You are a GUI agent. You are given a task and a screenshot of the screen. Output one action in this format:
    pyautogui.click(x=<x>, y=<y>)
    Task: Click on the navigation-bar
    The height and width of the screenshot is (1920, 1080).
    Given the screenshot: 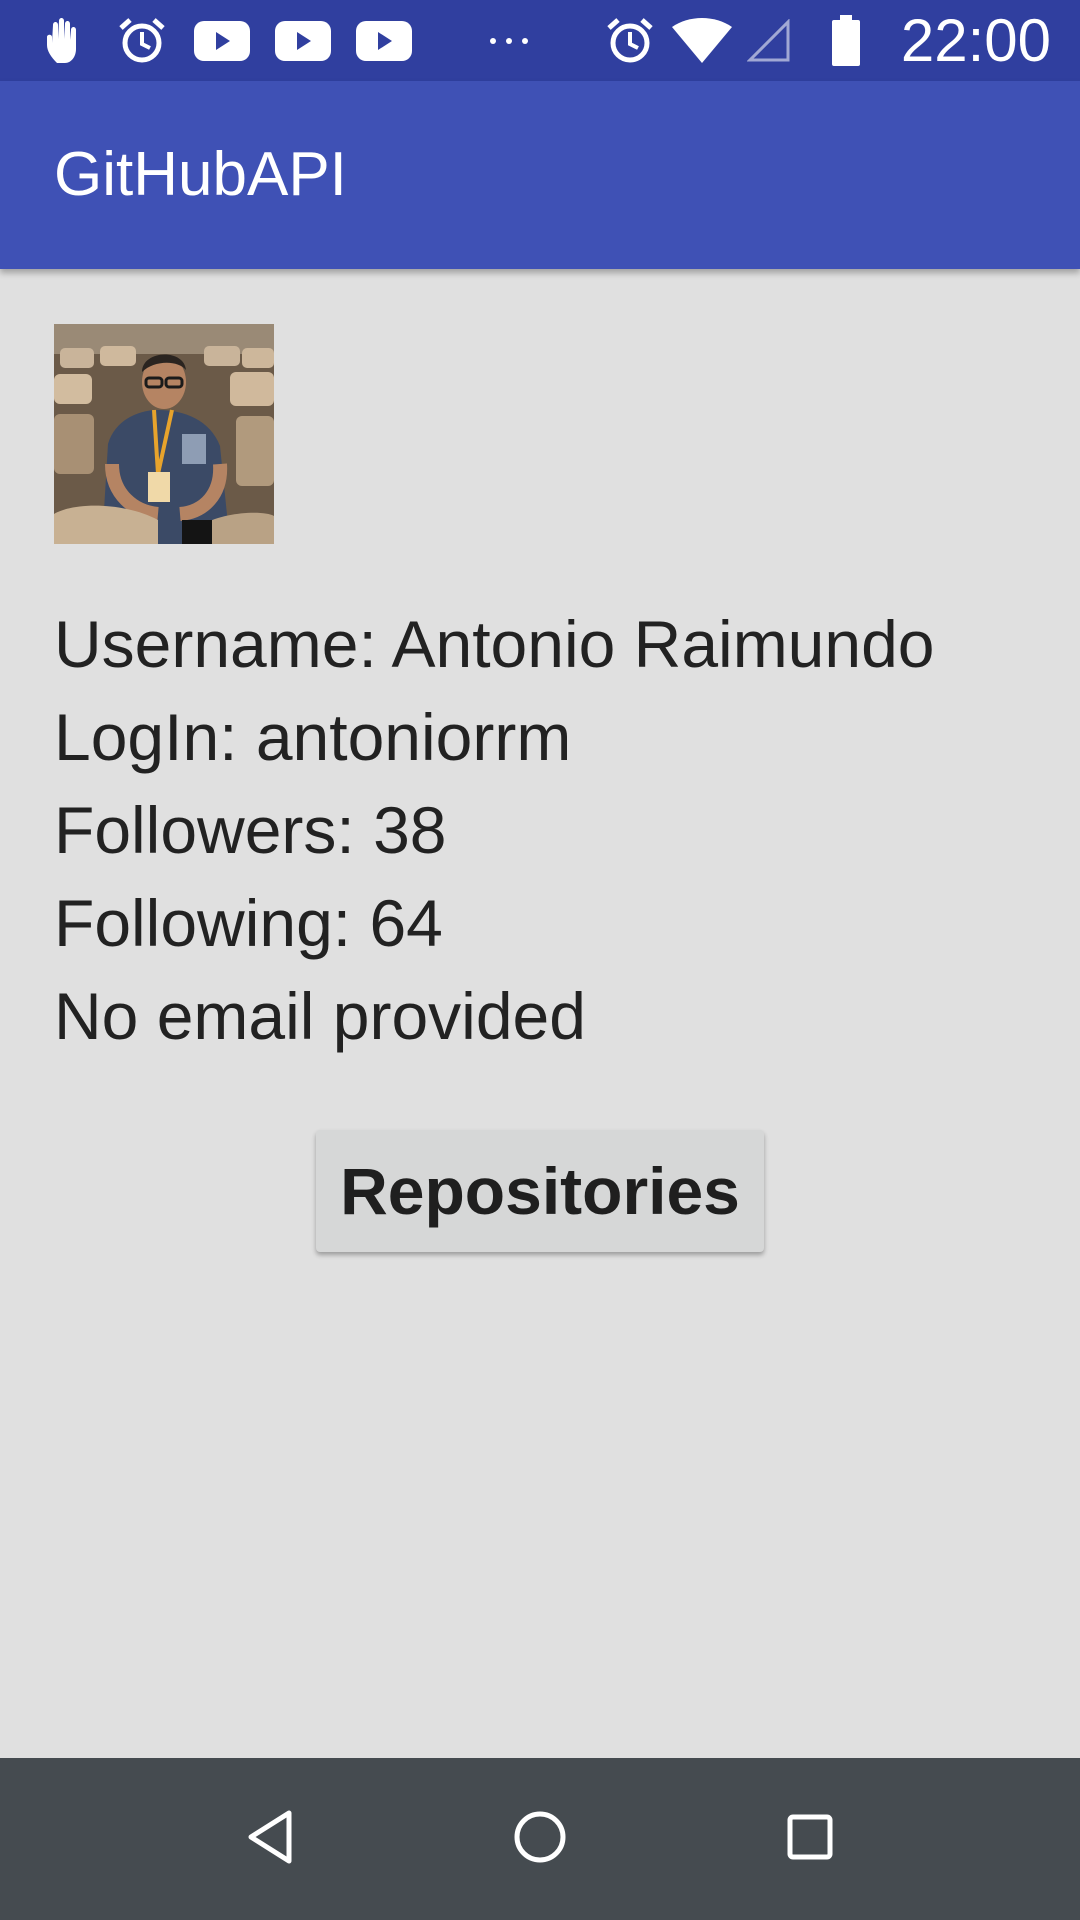 What is the action you would take?
    pyautogui.click(x=540, y=1839)
    